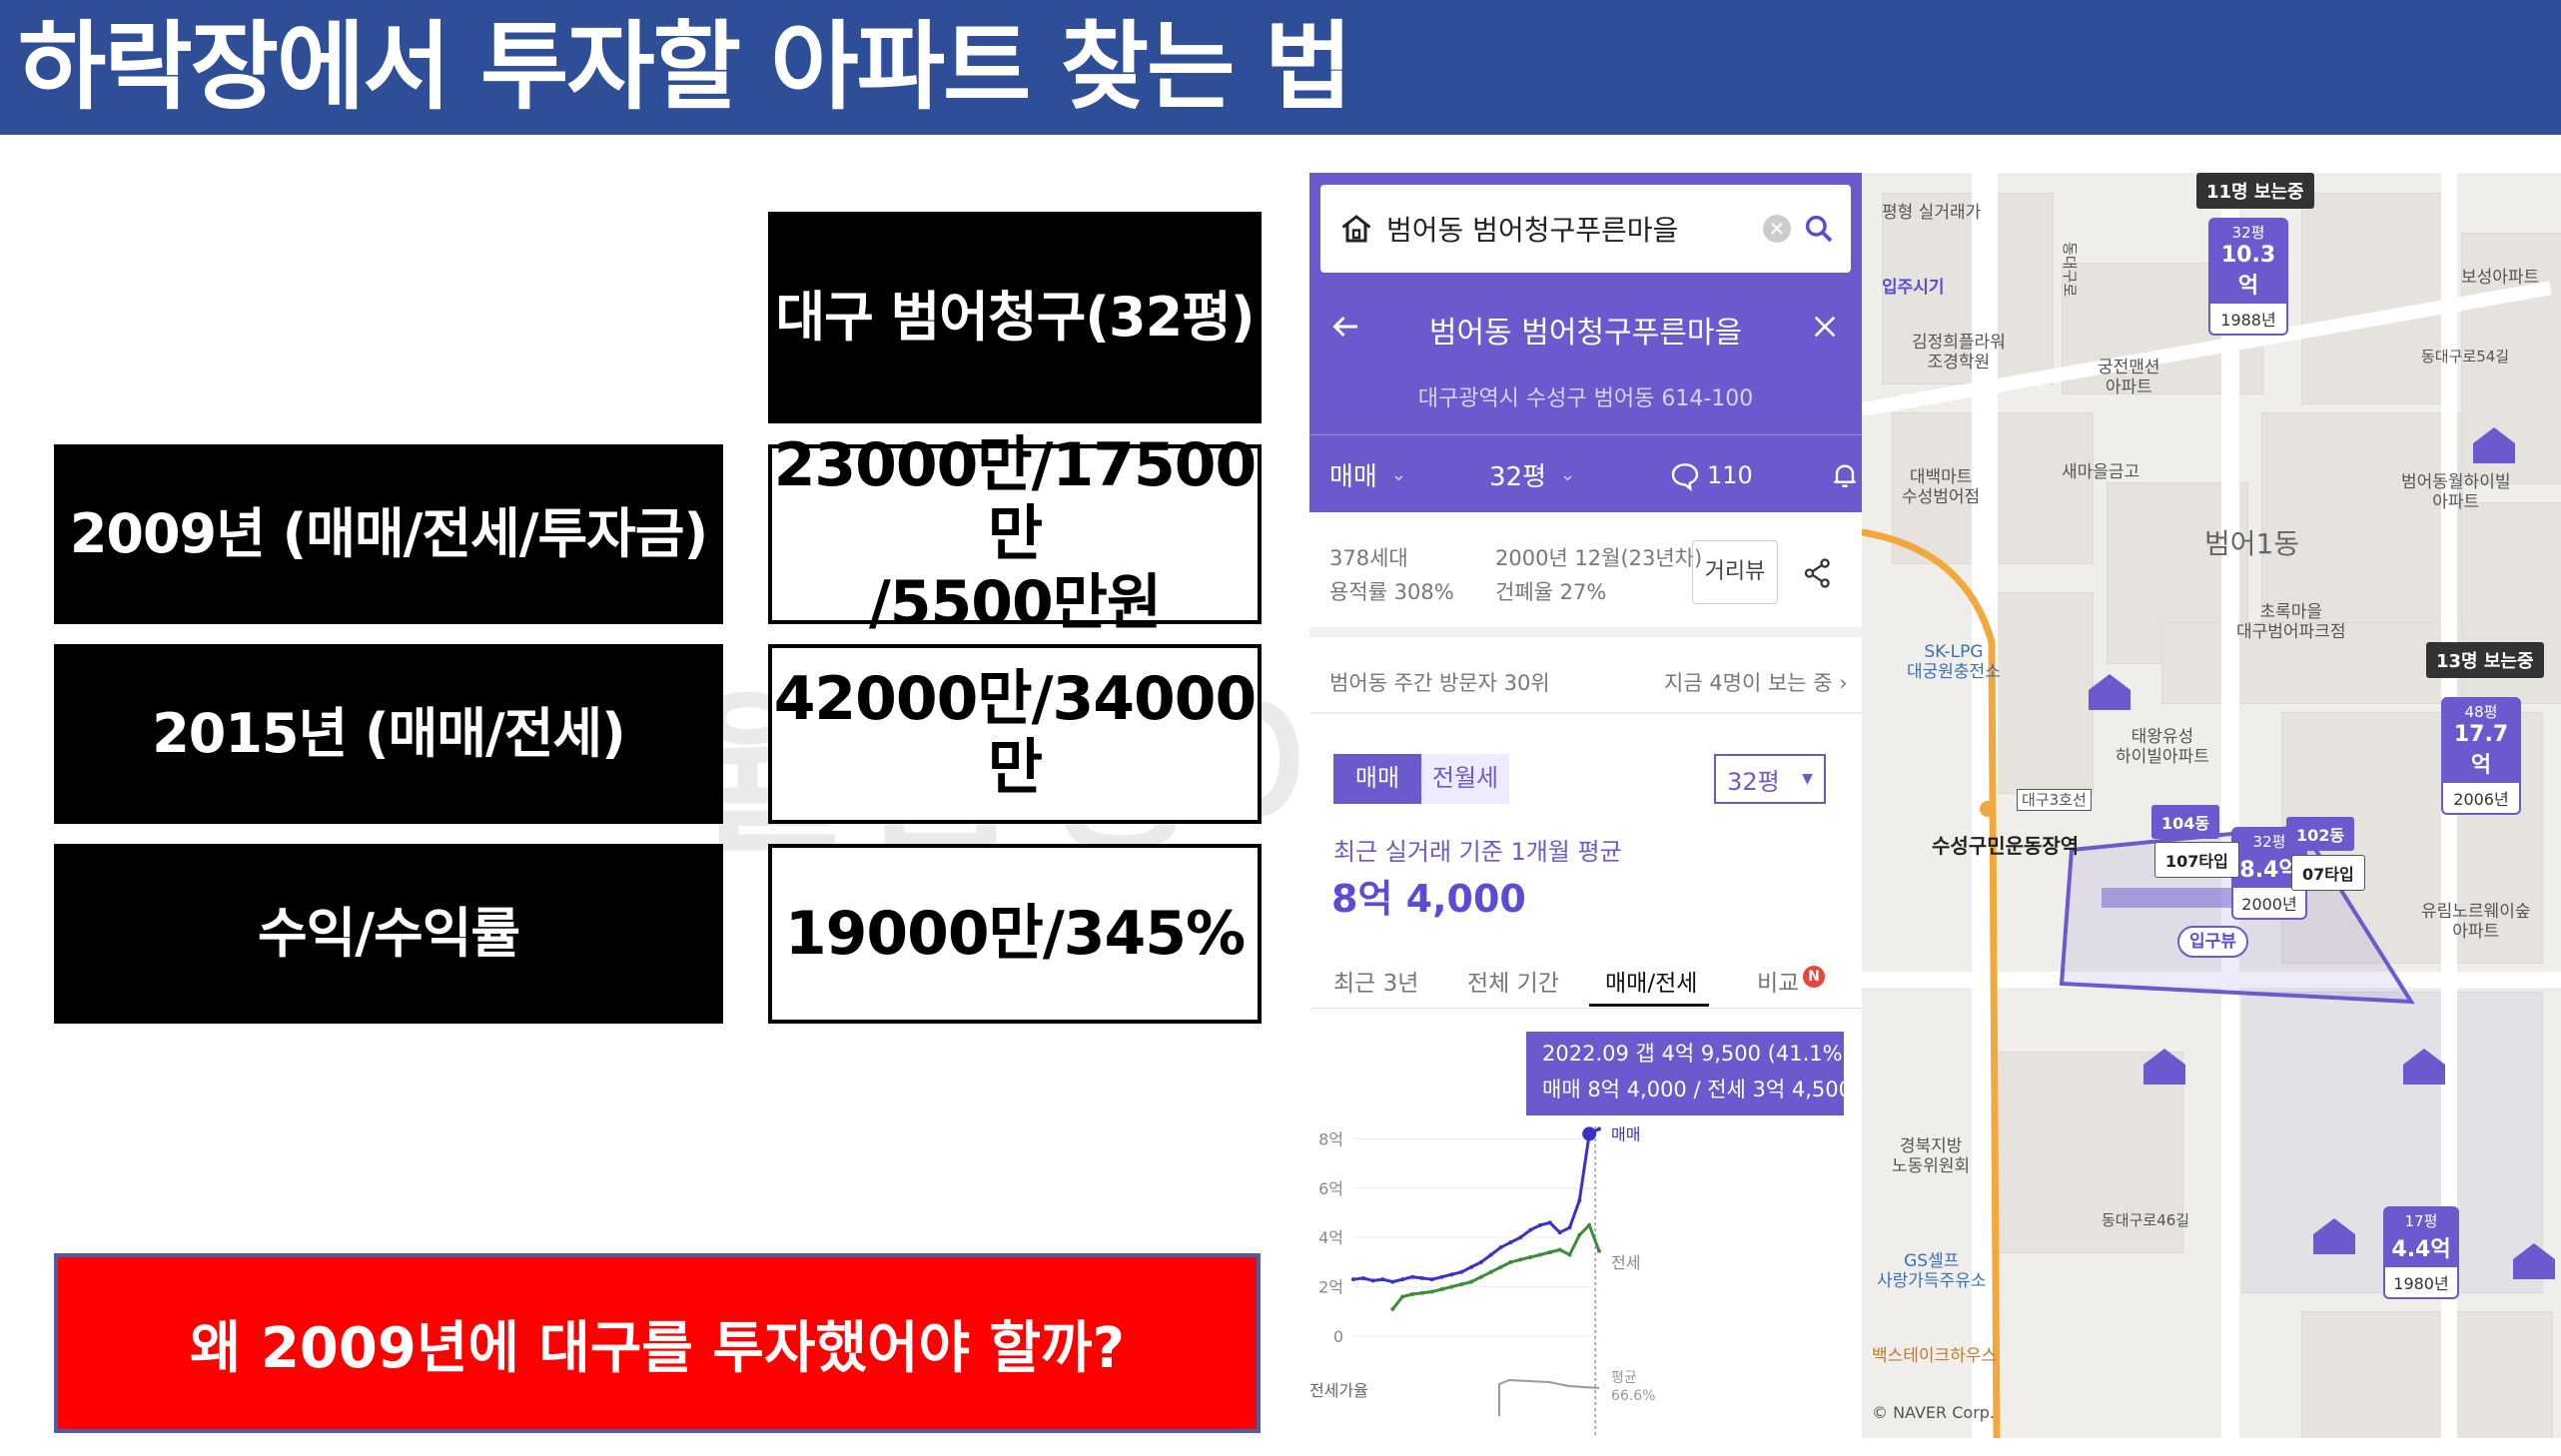 This screenshot has height=1456, width=2561. Describe the element at coordinates (2481, 756) in the screenshot. I see `price-marker: 48평 17.7억 2006년` at that location.